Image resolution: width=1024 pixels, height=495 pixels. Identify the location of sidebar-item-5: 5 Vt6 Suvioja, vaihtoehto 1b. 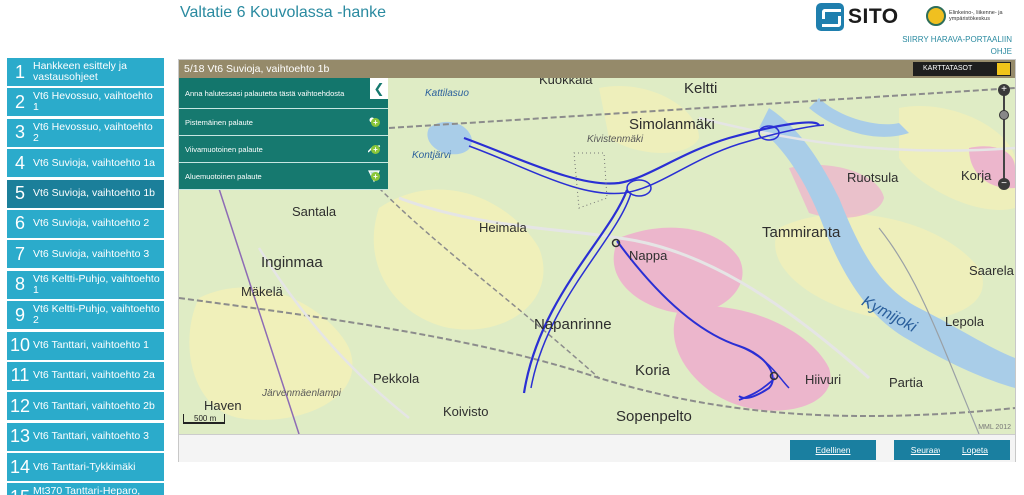
(85, 193).